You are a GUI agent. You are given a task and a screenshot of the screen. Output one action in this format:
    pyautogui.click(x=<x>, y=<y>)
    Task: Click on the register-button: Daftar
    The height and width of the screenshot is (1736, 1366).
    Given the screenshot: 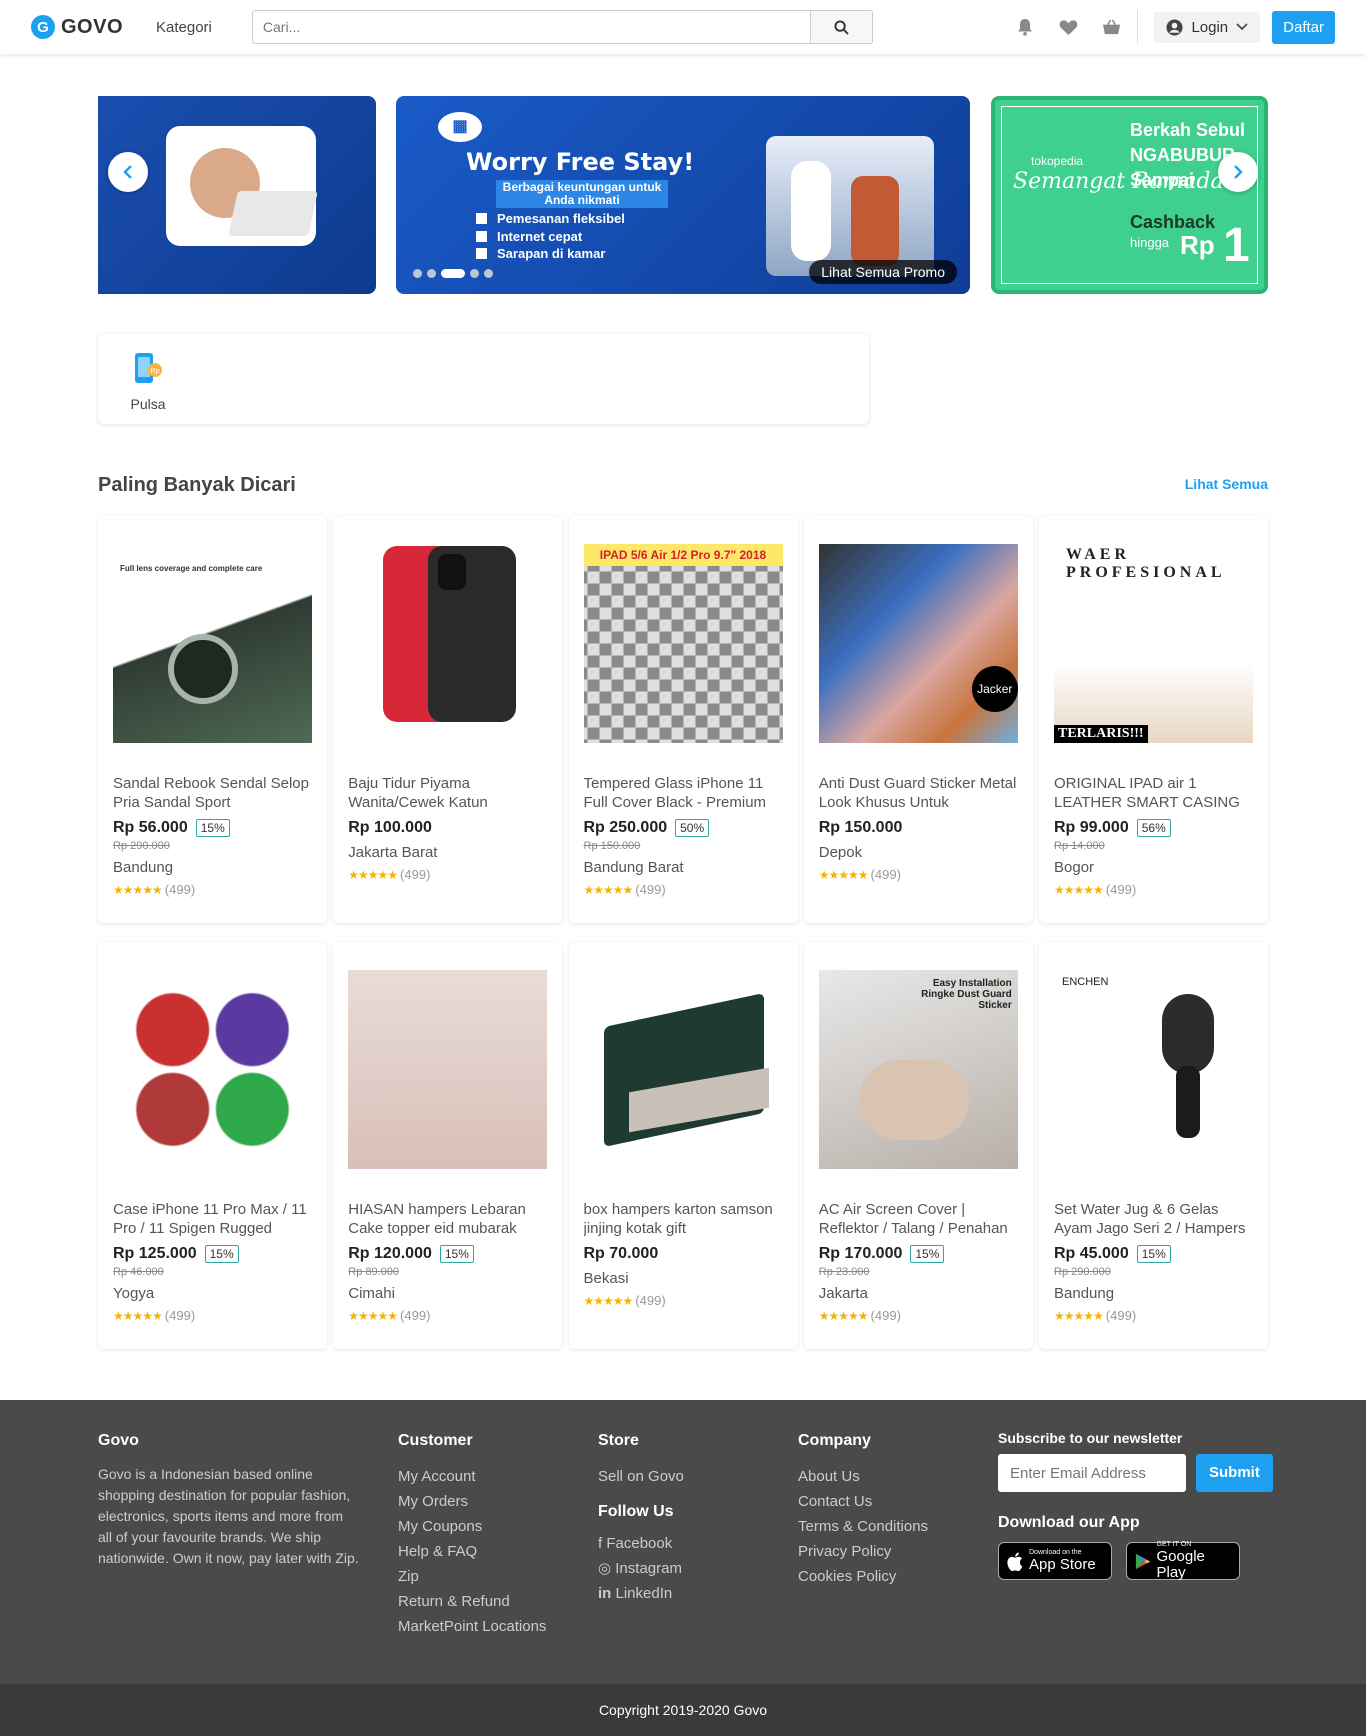 What is the action you would take?
    pyautogui.click(x=1303, y=27)
    